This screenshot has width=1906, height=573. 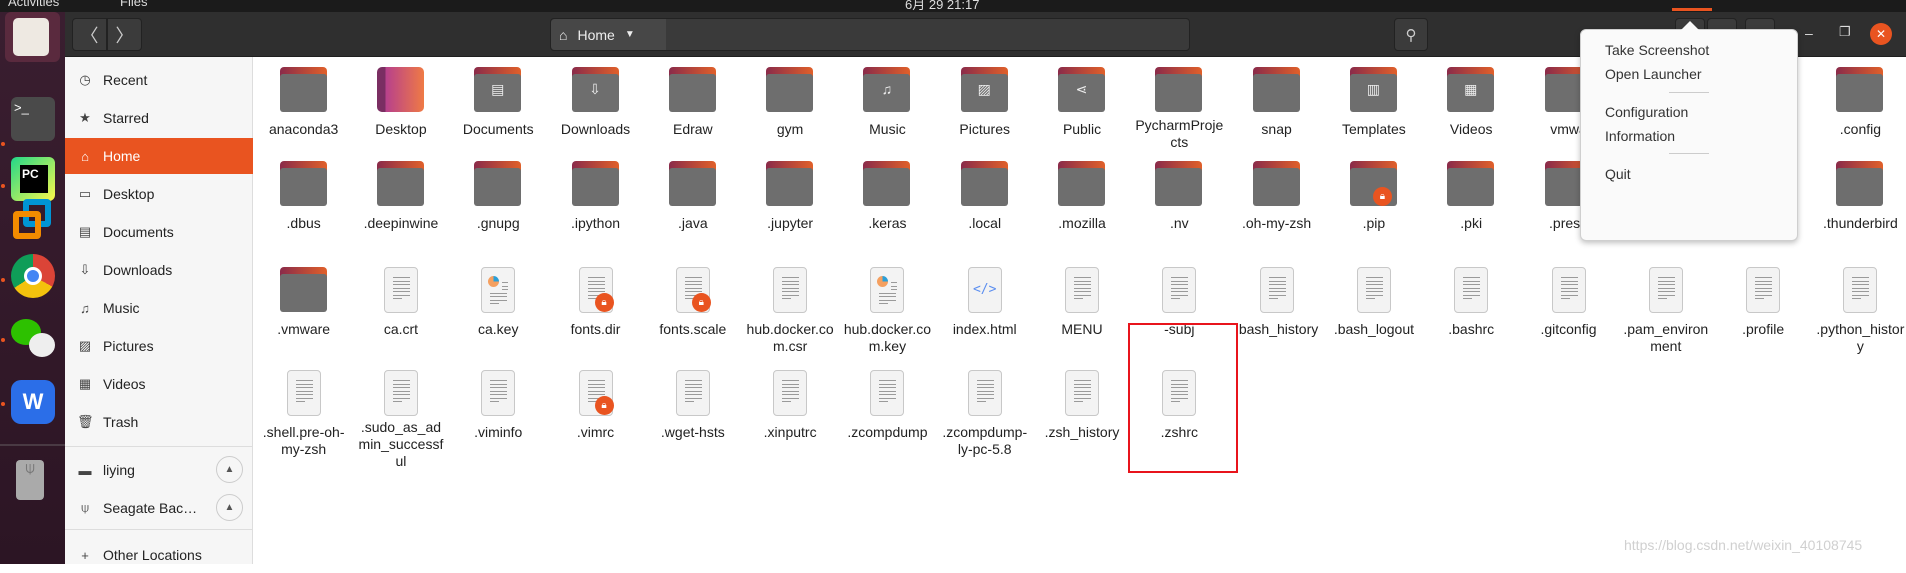 What do you see at coordinates (1471, 204) in the screenshot?
I see `folder-item: .pki` at bounding box center [1471, 204].